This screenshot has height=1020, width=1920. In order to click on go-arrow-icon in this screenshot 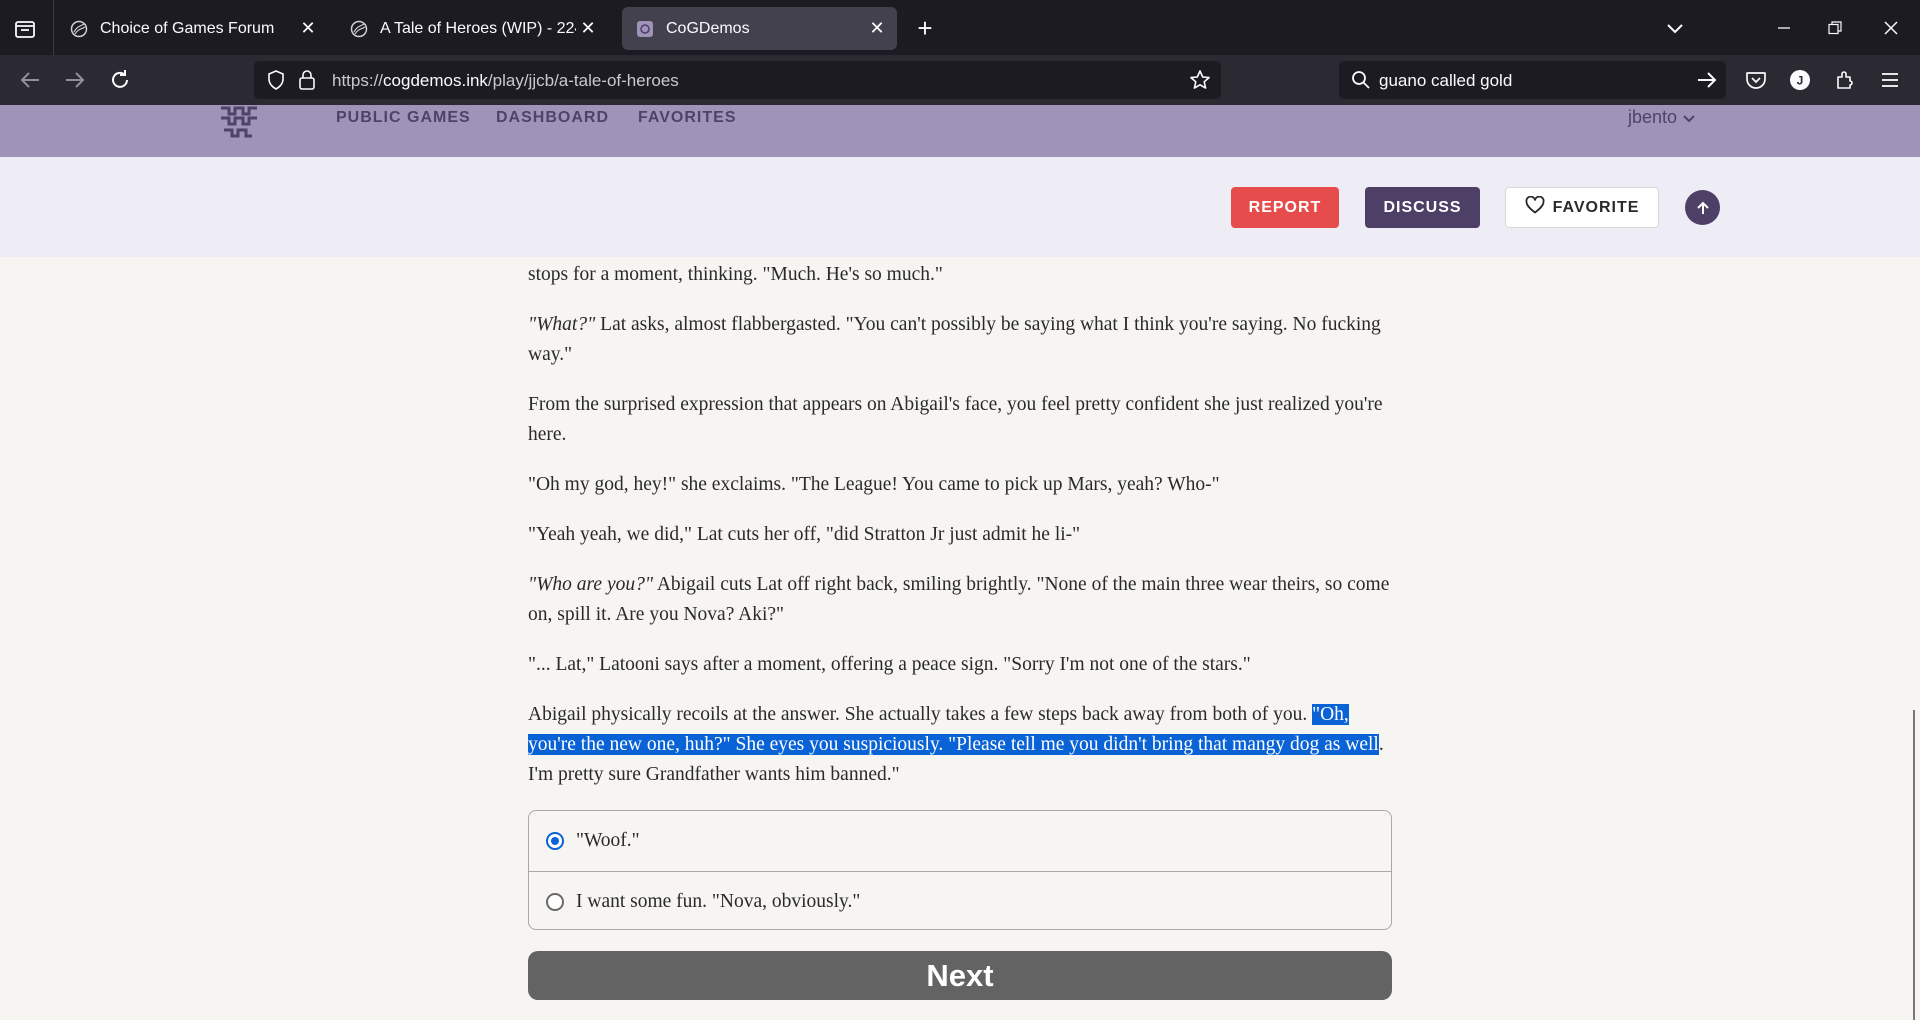, I will do `click(1707, 82)`.